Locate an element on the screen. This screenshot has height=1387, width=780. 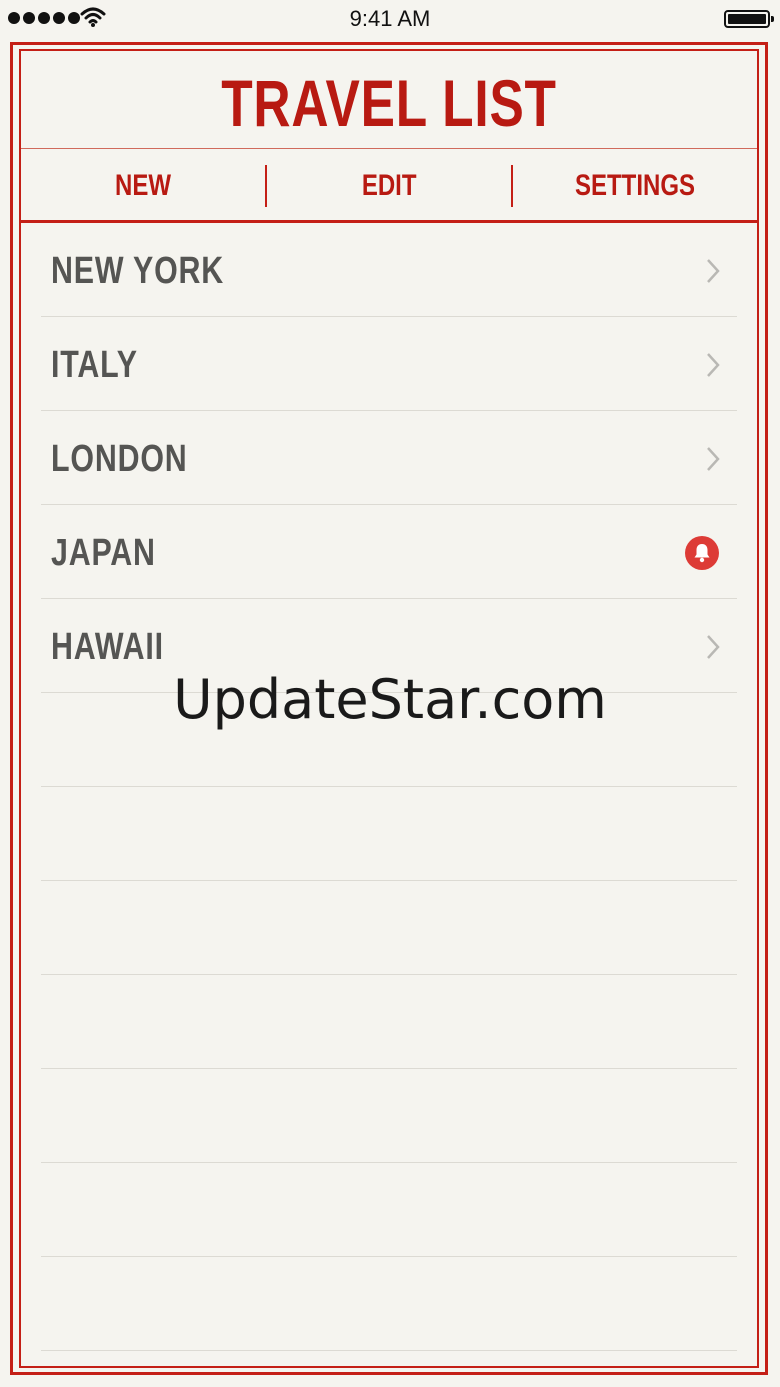
list-item: JAPAN is located at coordinates (389, 552).